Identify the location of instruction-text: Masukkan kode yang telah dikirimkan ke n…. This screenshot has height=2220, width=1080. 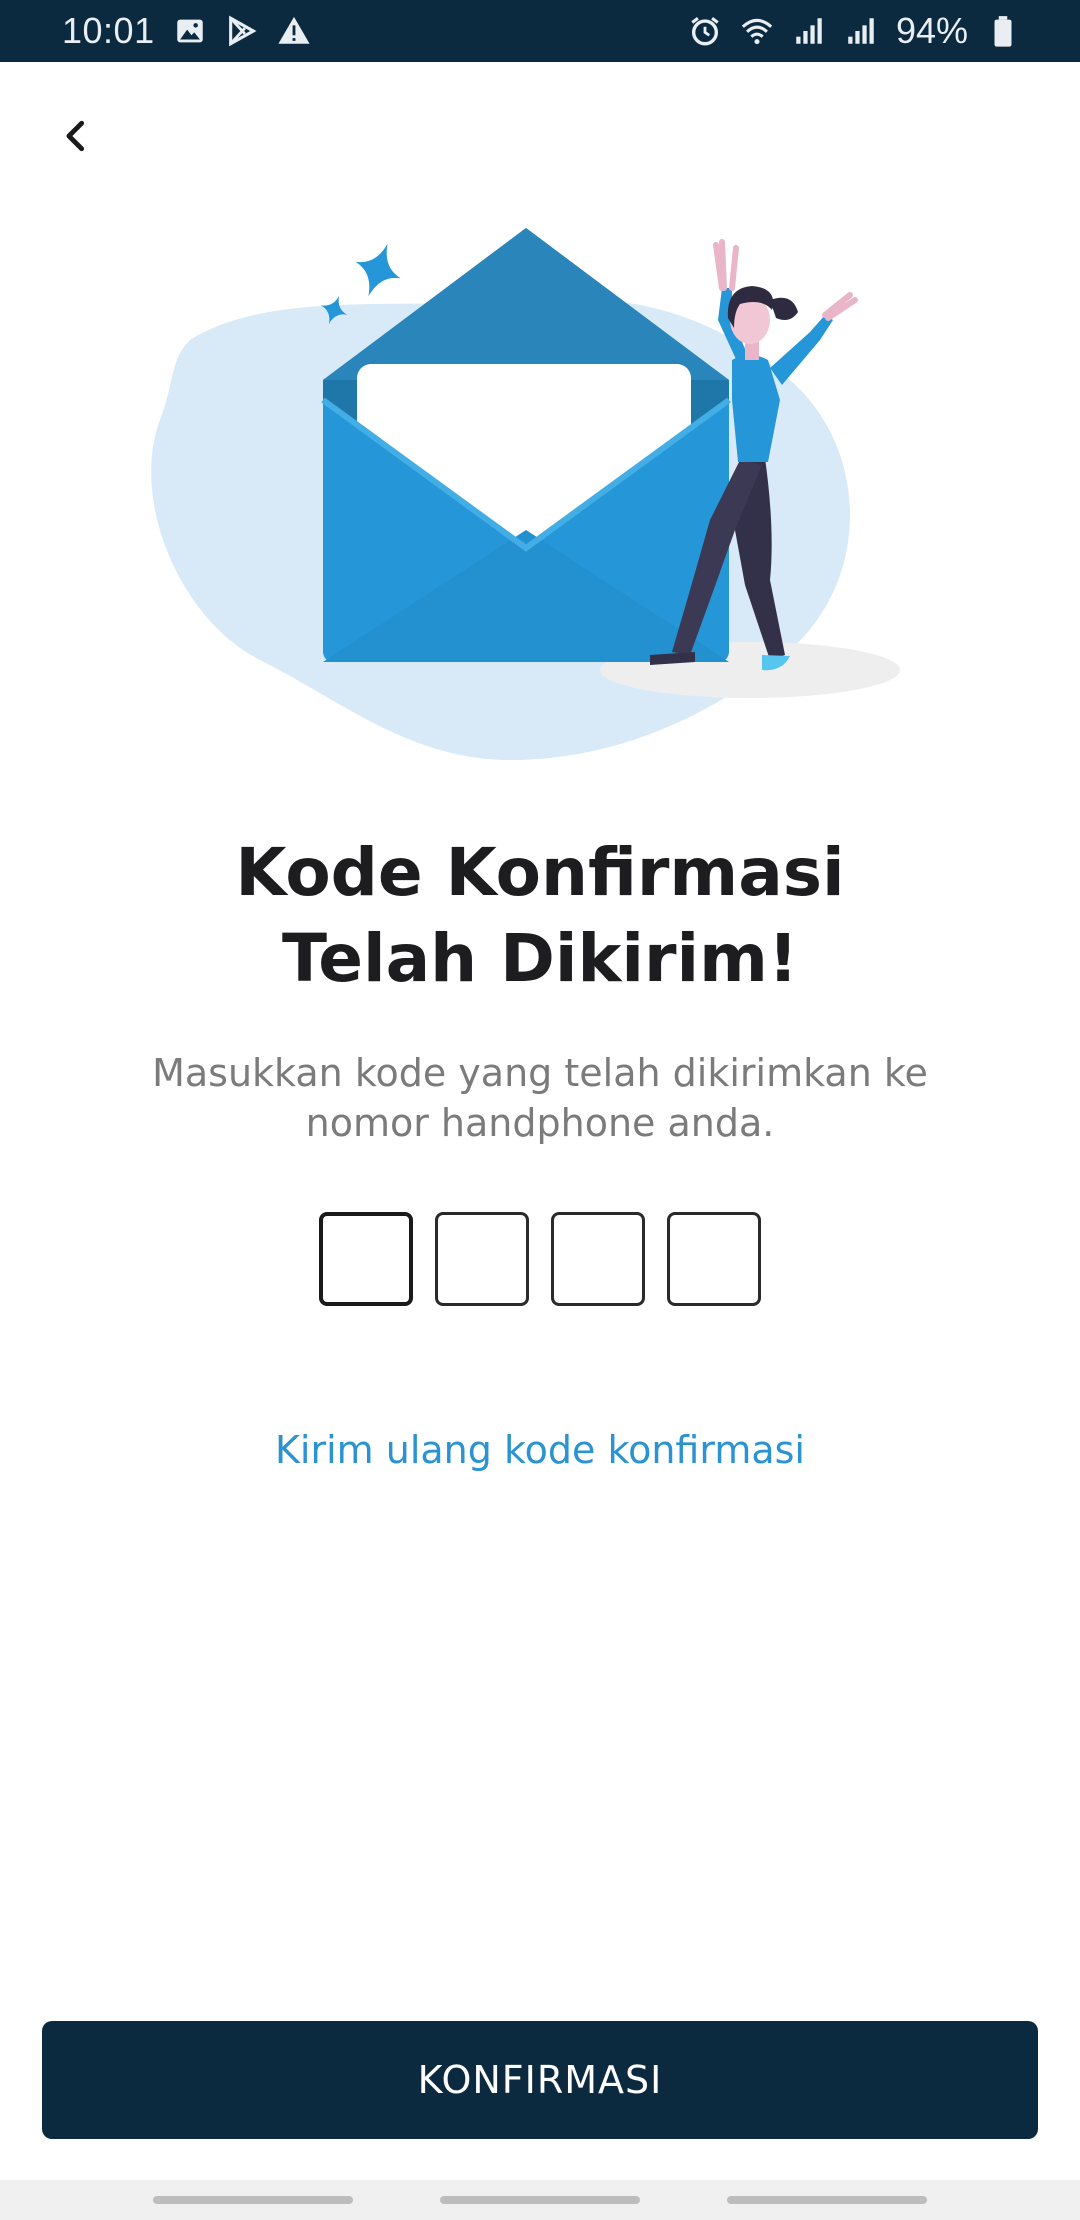
(540, 1098).